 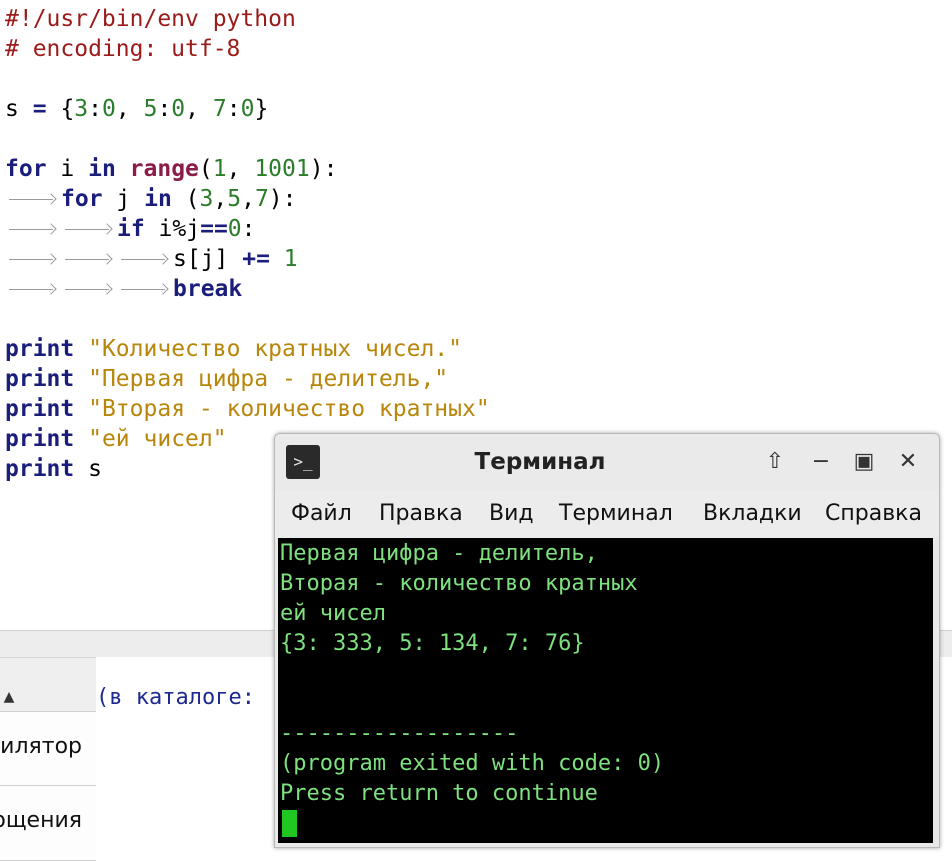 What do you see at coordinates (607, 462) in the screenshot?
I see `terminal-titlebar: >_ Терминал ⇧ − ▣ ✕` at bounding box center [607, 462].